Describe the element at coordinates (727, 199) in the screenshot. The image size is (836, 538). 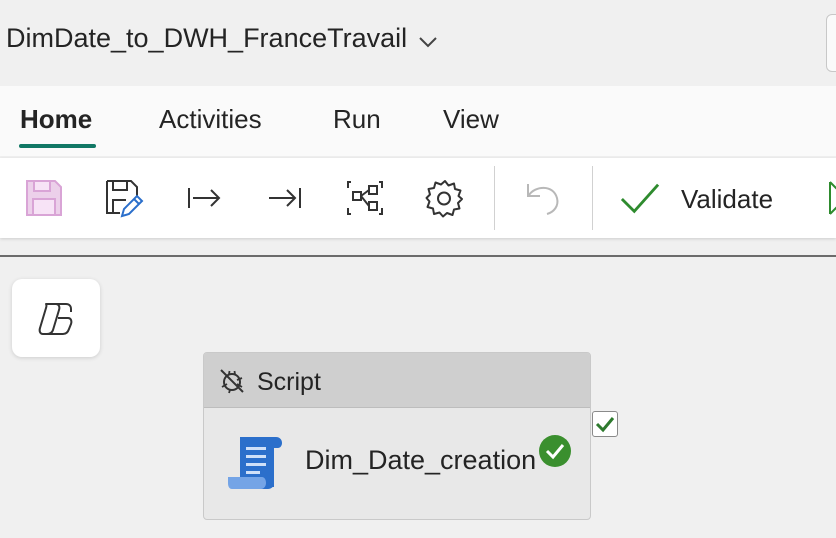
I see `validate-button: Validate` at that location.